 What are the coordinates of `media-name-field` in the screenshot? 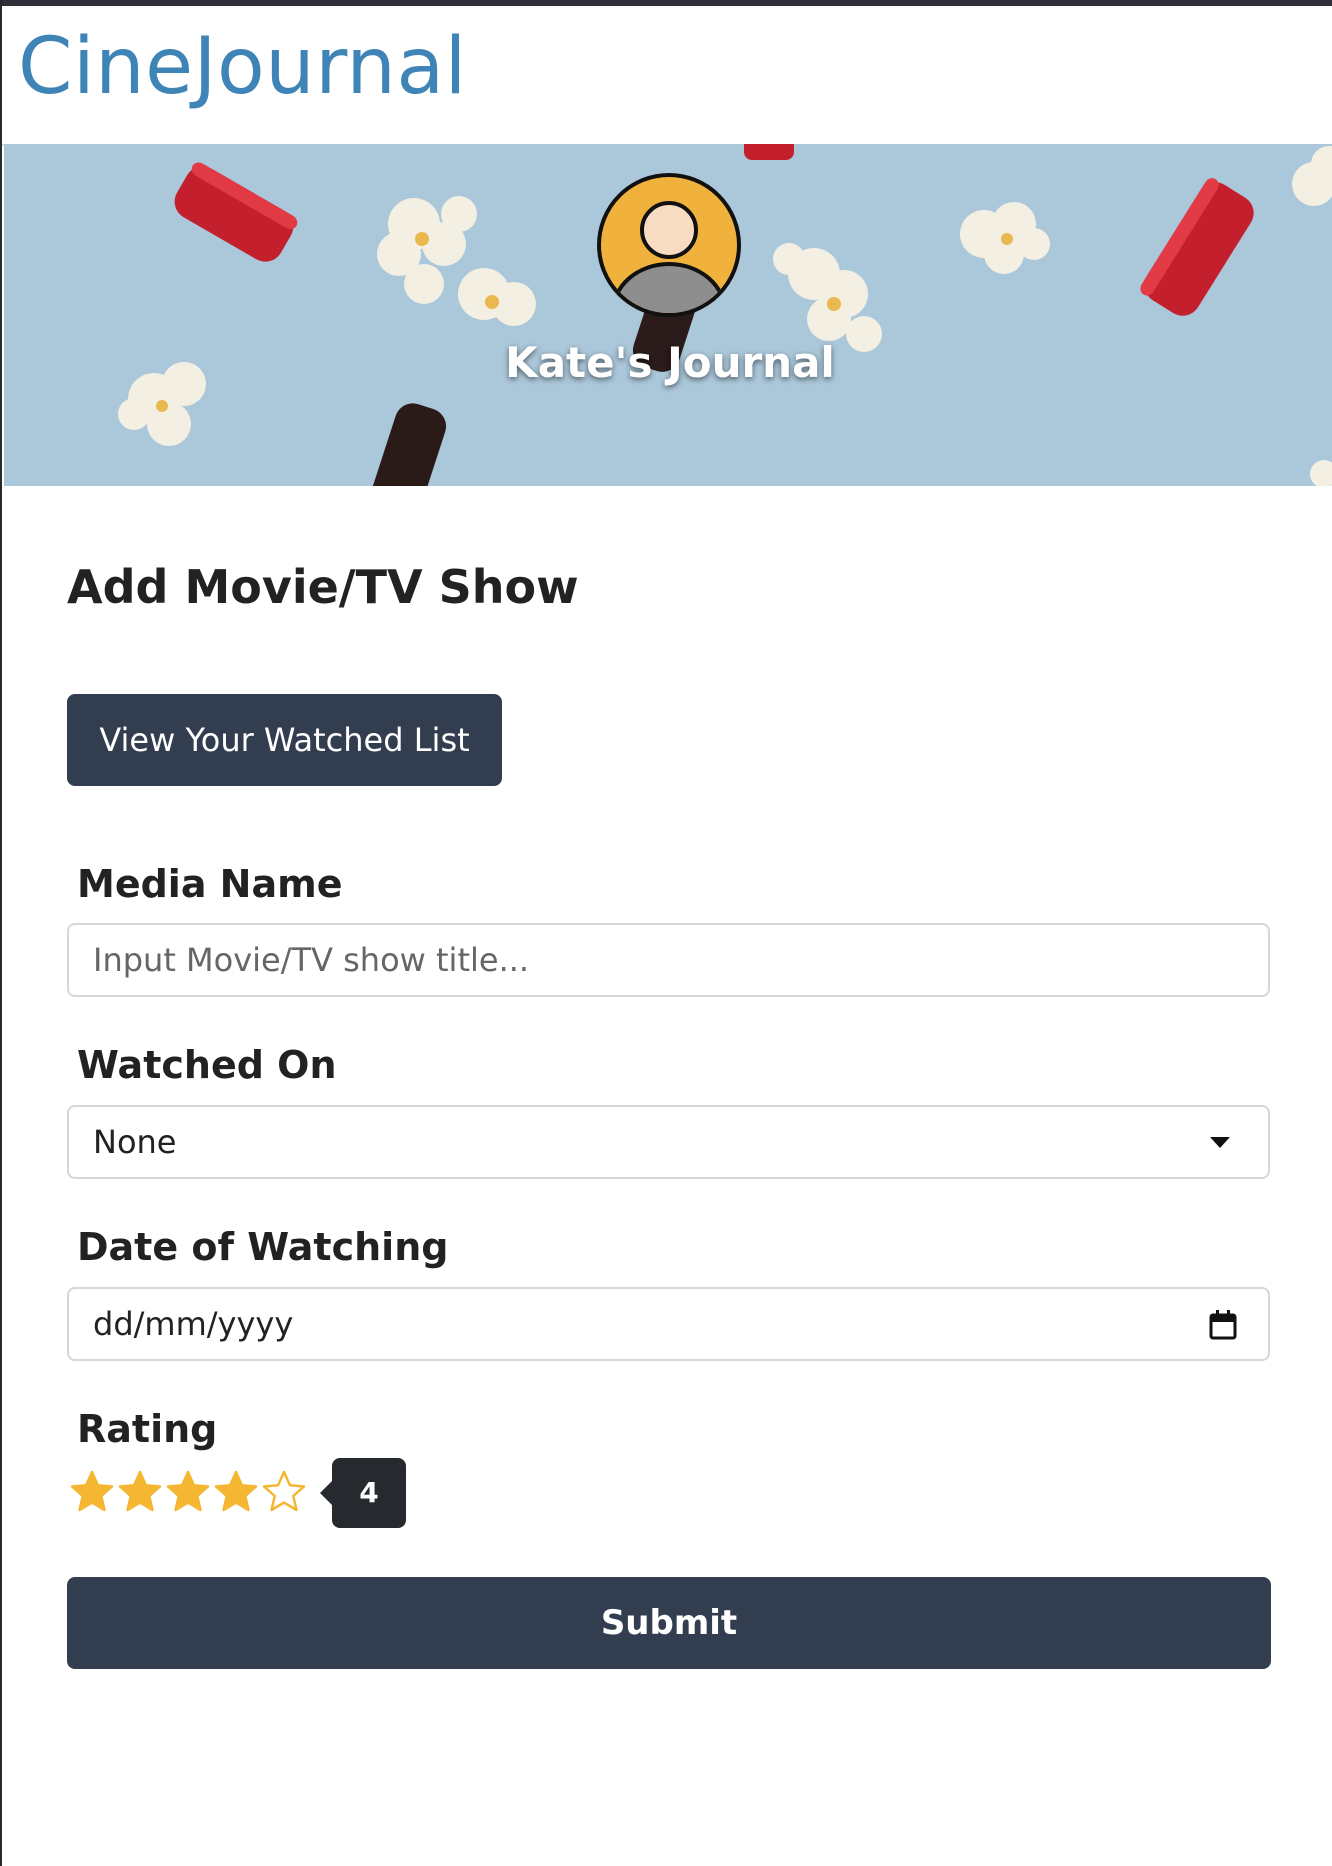 It's located at (668, 960).